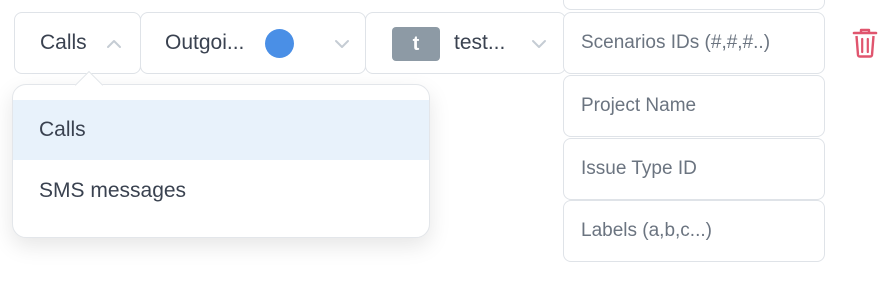 This screenshot has width=878, height=290. Describe the element at coordinates (639, 168) in the screenshot. I see `issue-type-id-placeholder: Issue Type ID` at that location.